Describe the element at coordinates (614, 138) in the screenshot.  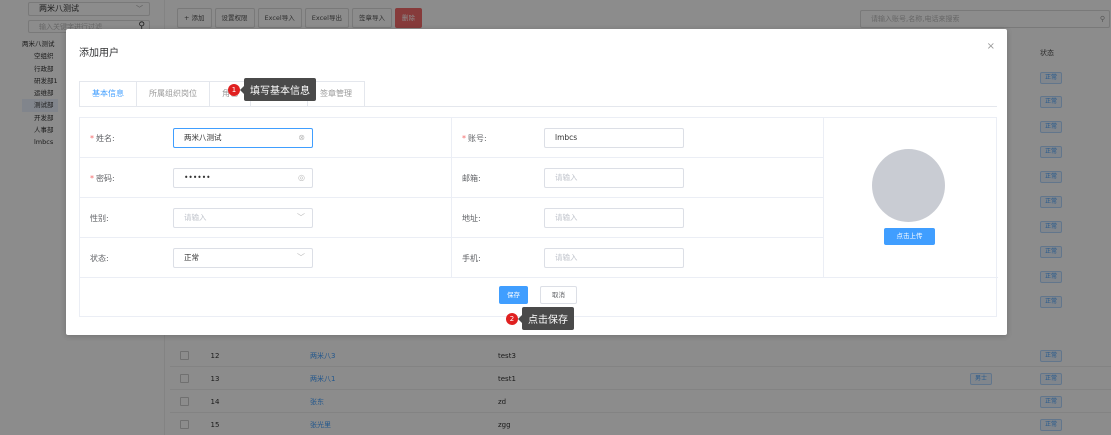
I see `account-field: lmbcs` at that location.